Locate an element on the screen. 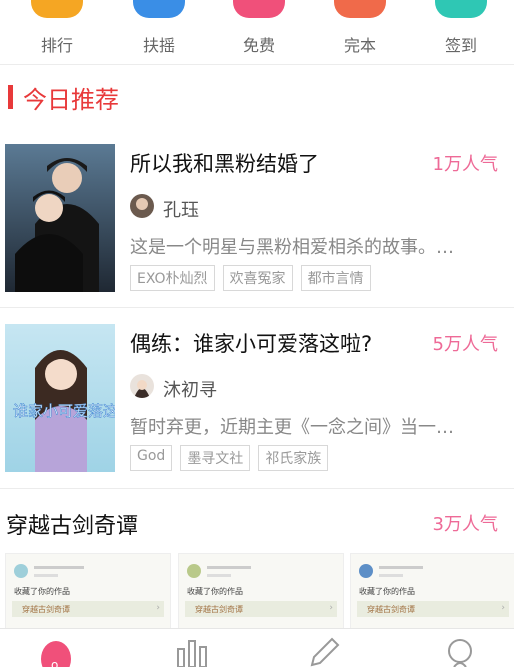  book-tag: 都市言情 is located at coordinates (335, 278).